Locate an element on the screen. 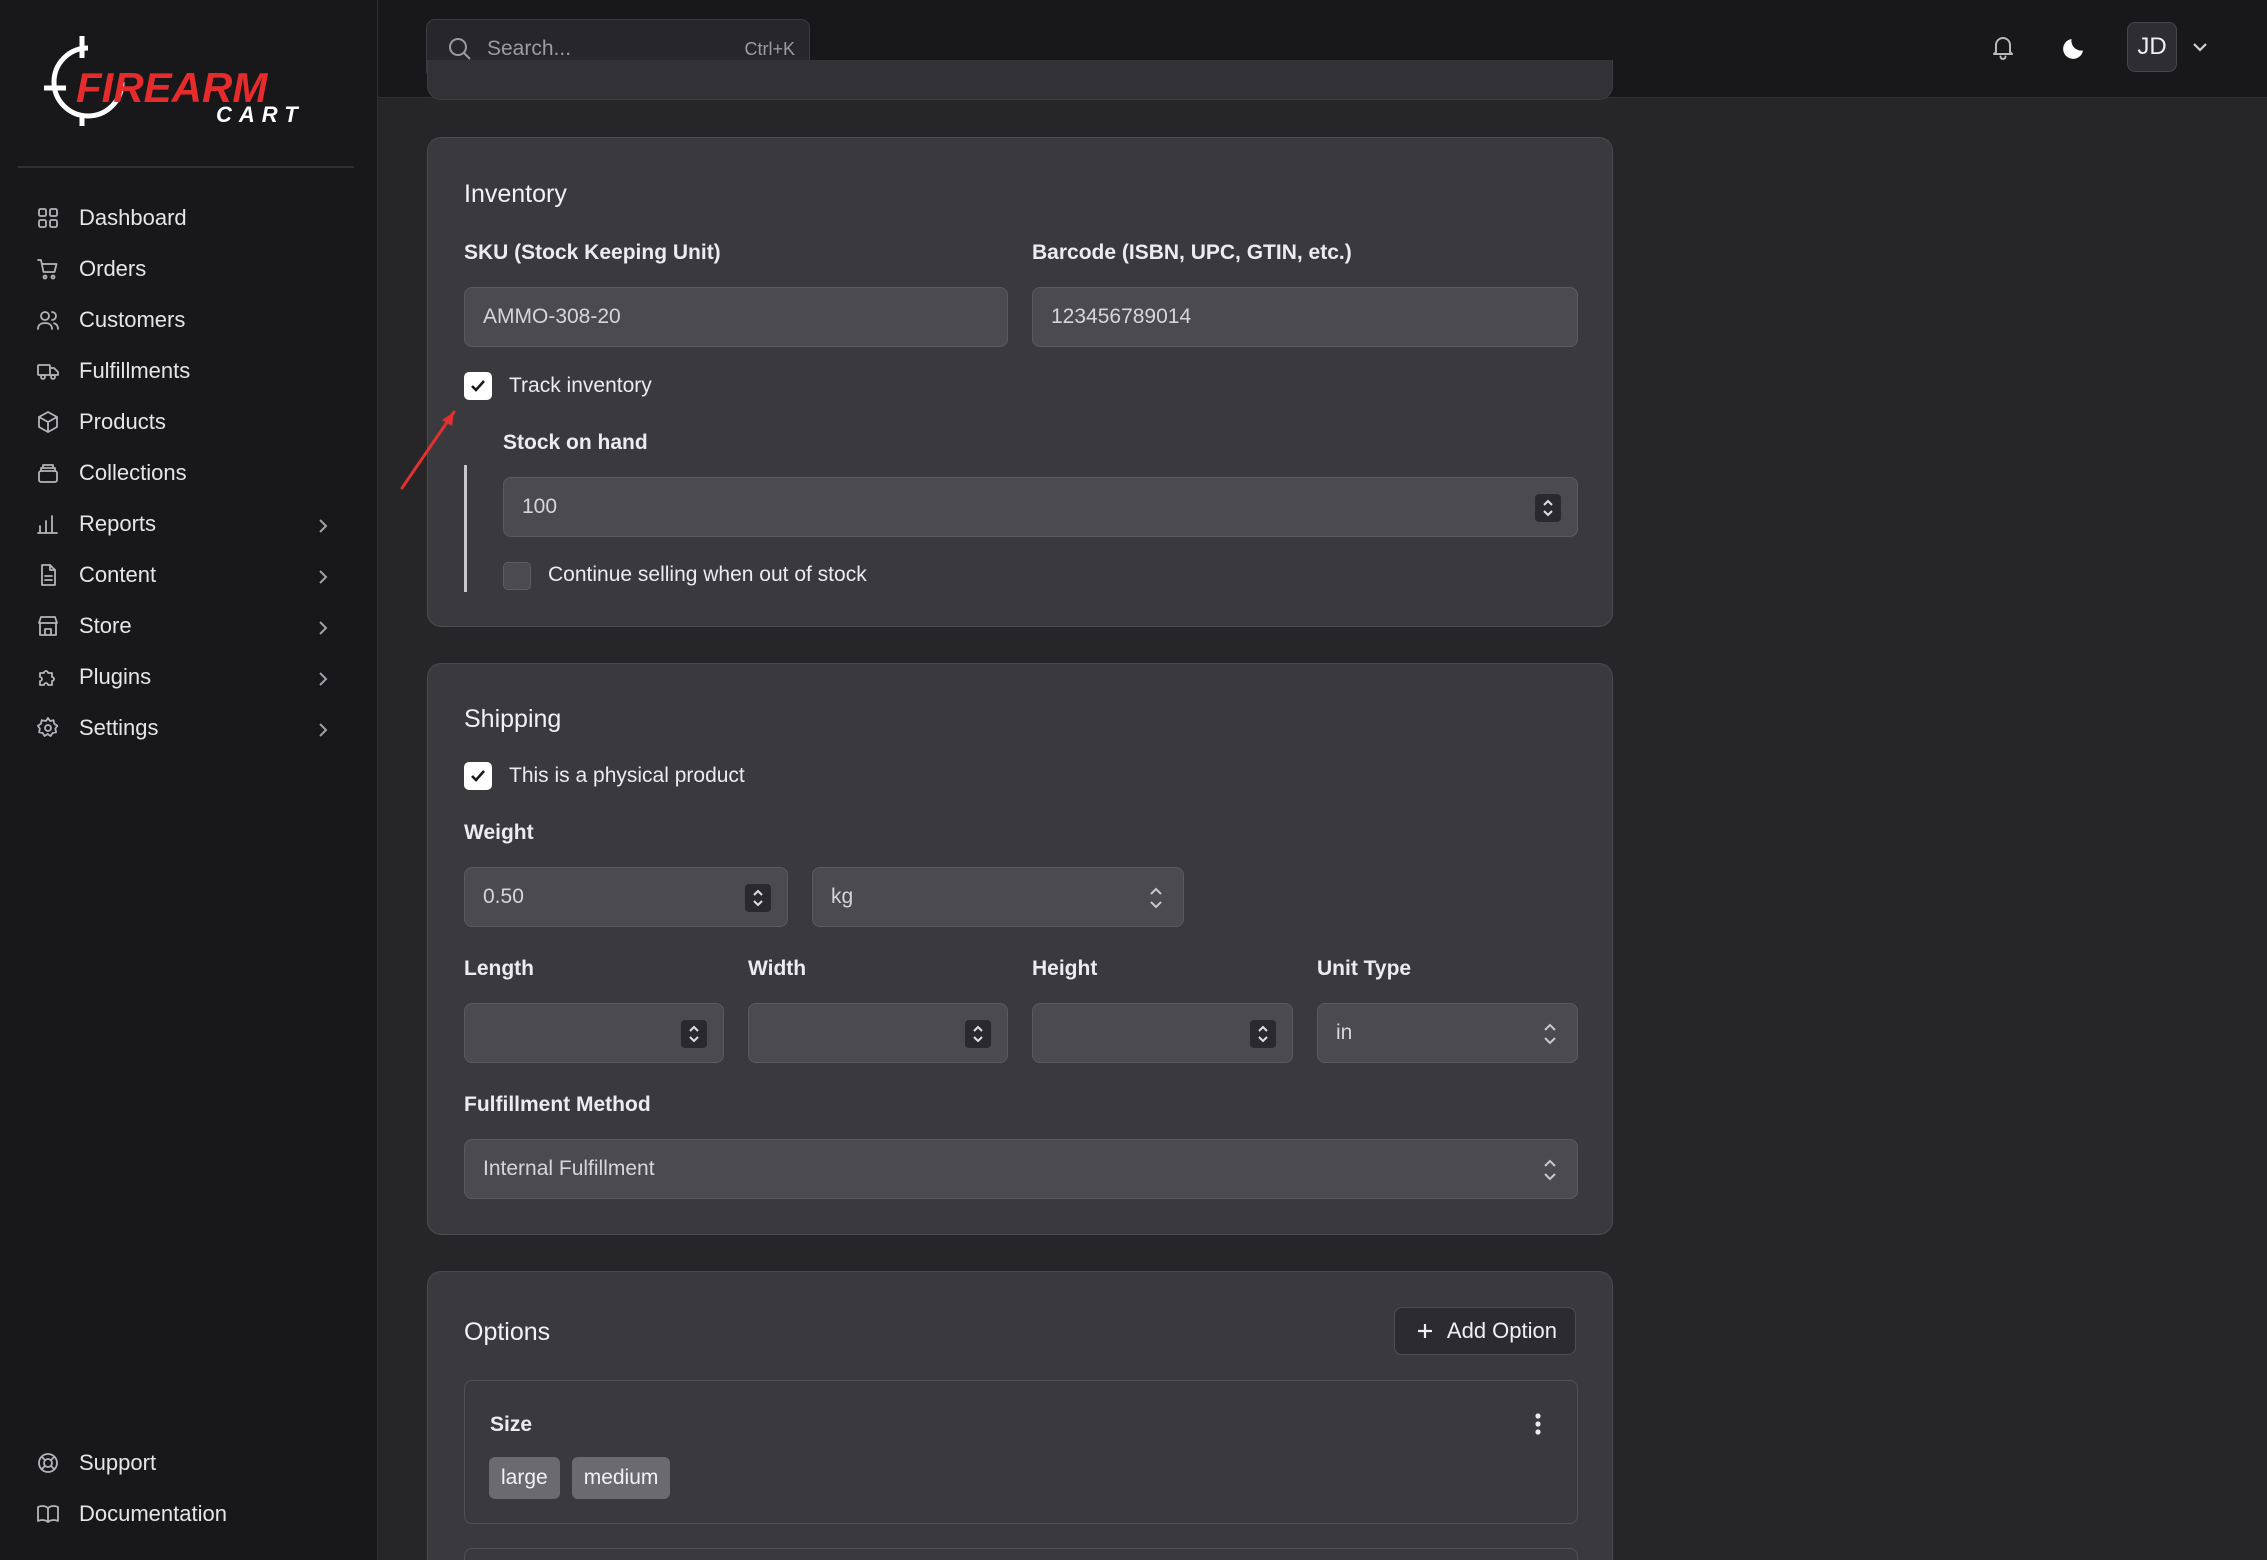  search-icon is located at coordinates (460, 49).